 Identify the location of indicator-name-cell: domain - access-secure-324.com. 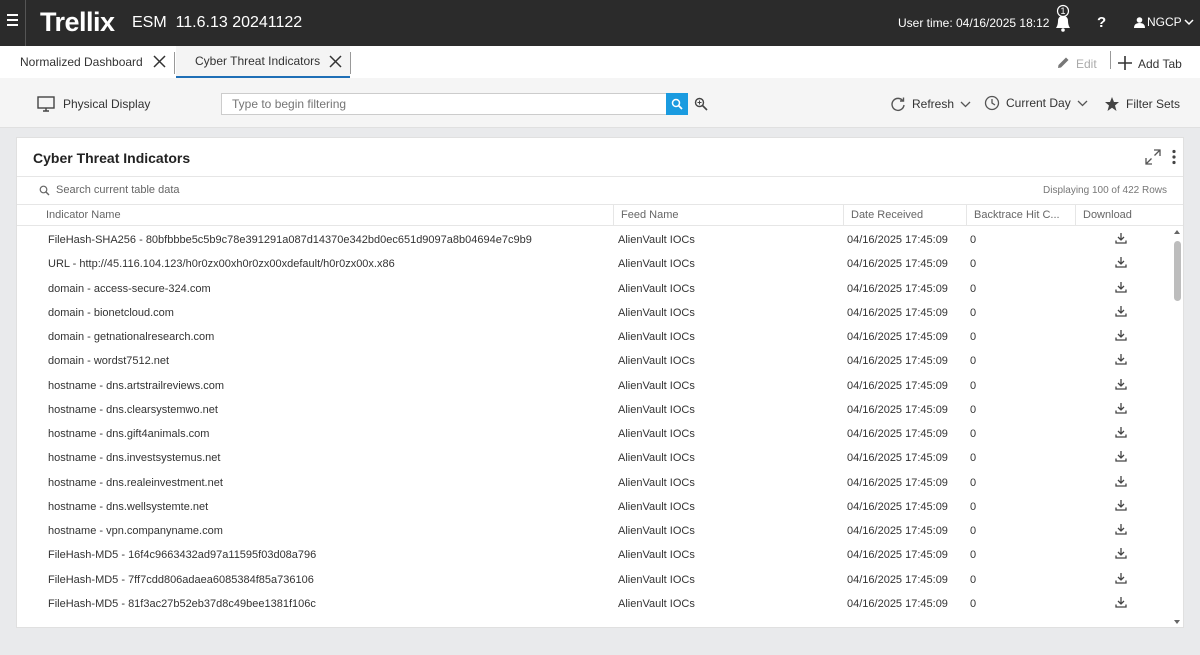
(129, 288).